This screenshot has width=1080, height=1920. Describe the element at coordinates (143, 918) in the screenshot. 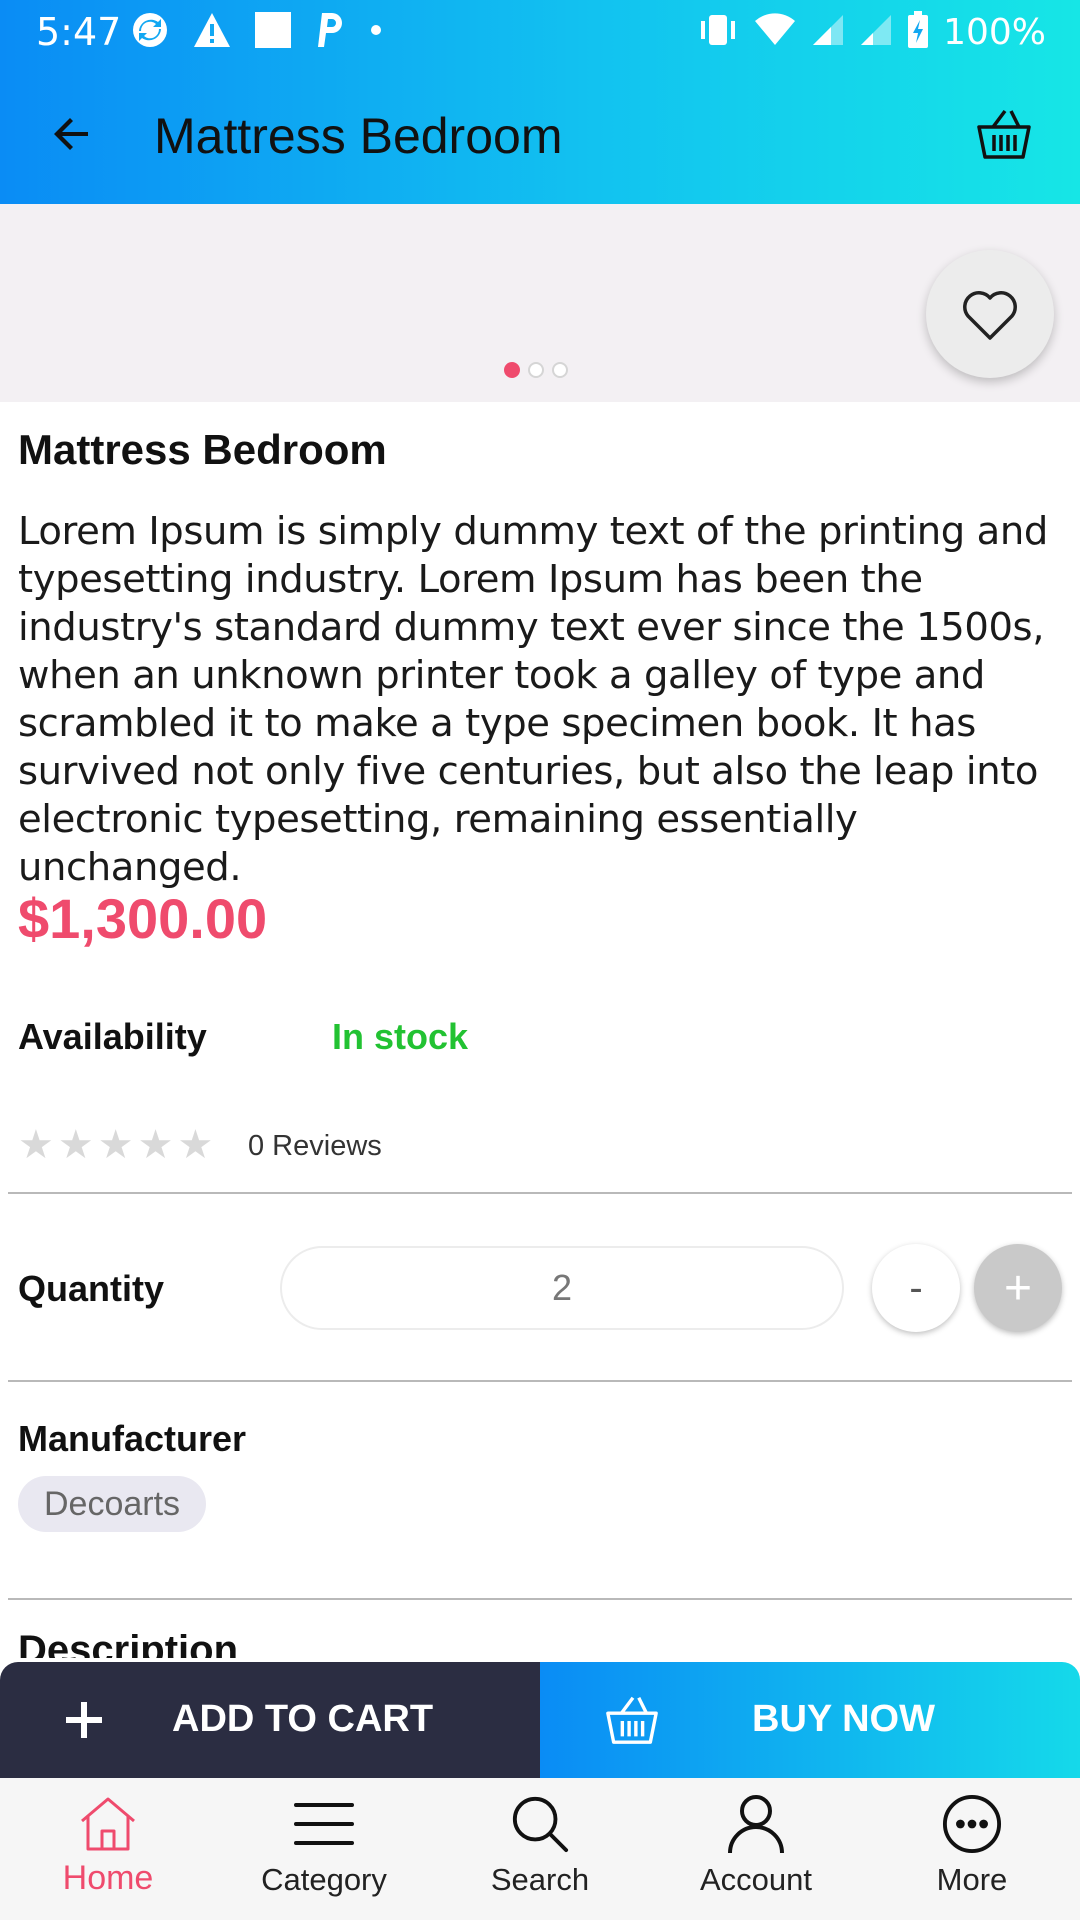

I see `product-price: $1,300.00` at that location.